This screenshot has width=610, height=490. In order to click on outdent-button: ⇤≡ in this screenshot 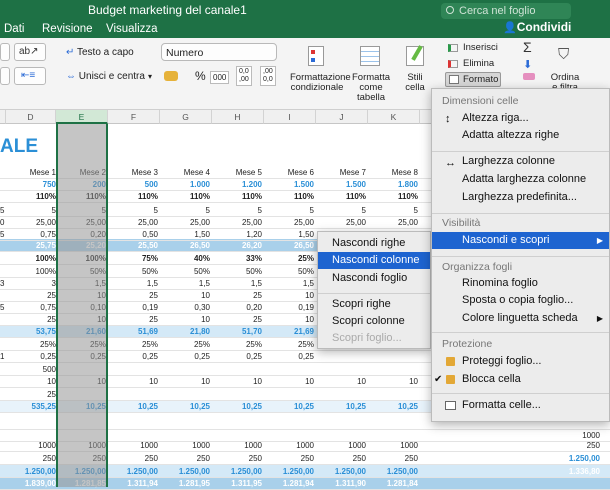, I will do `click(30, 76)`.